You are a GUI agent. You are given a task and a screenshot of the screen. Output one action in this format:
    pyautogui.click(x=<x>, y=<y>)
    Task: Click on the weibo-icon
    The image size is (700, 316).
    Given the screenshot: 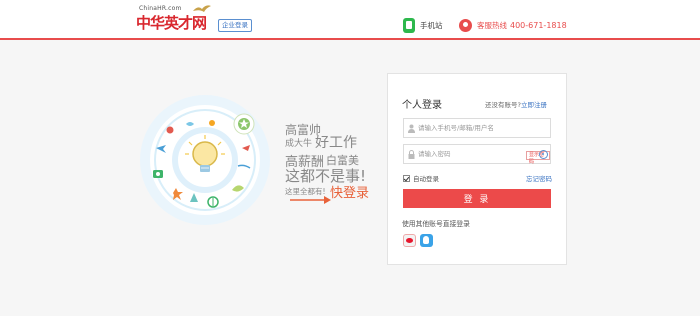 What is the action you would take?
    pyautogui.click(x=409, y=240)
    